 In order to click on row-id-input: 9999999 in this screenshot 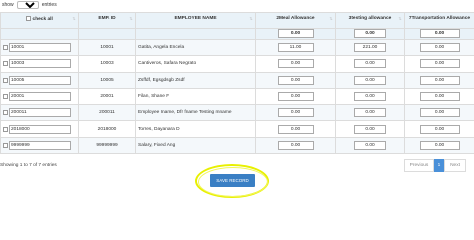, I will do `click(40, 145)`.